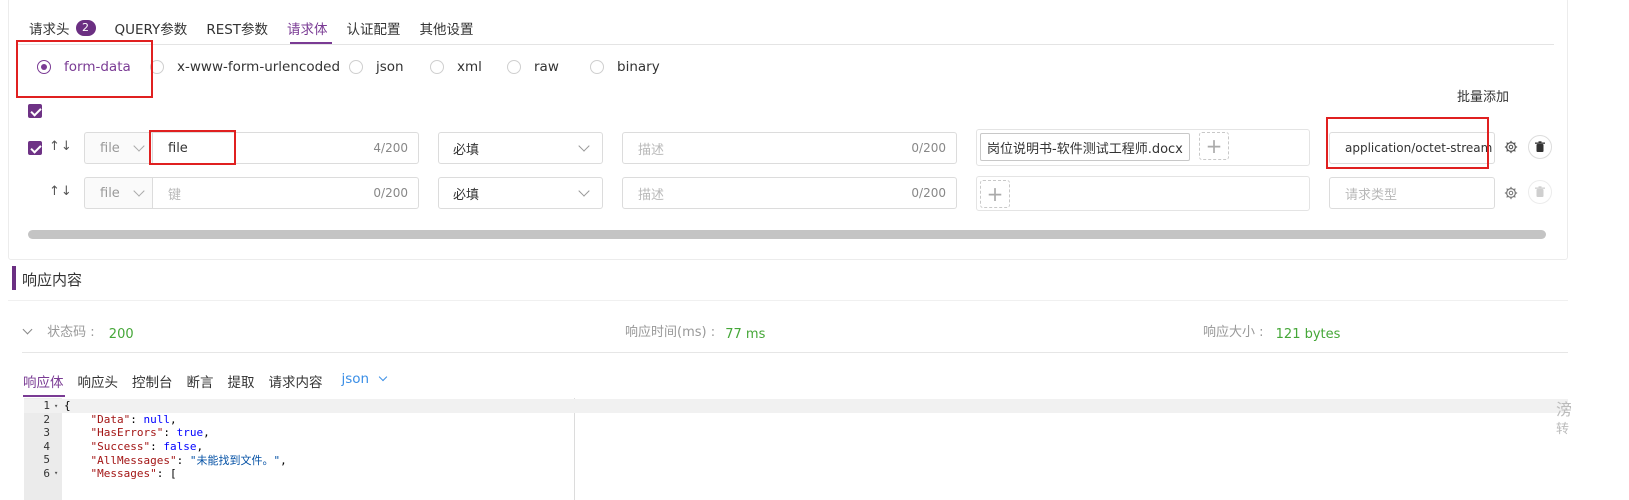 The height and width of the screenshot is (500, 1629). What do you see at coordinates (796, 474) in the screenshot?
I see `code-line: 6 ▾ "Messages": [` at bounding box center [796, 474].